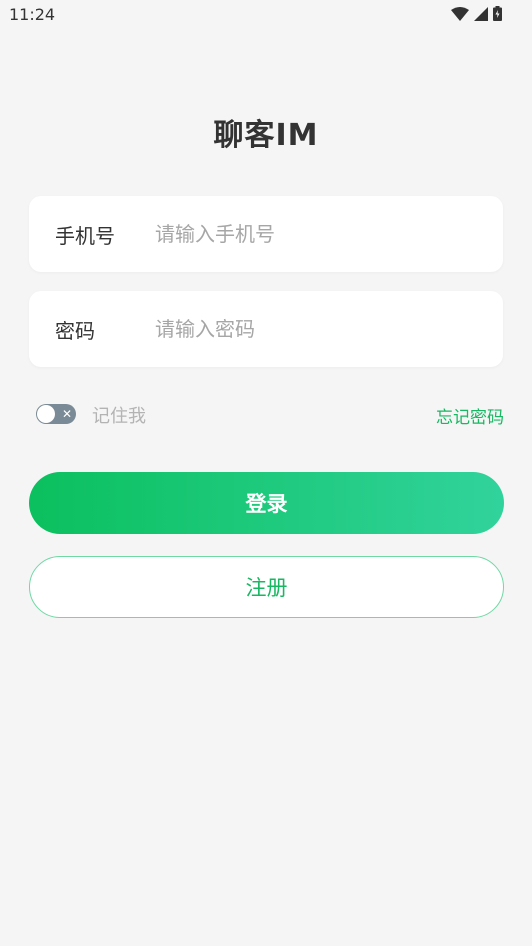 The width and height of the screenshot is (532, 946). Describe the element at coordinates (119, 415) in the screenshot. I see `remember-me-label: 记住我` at that location.